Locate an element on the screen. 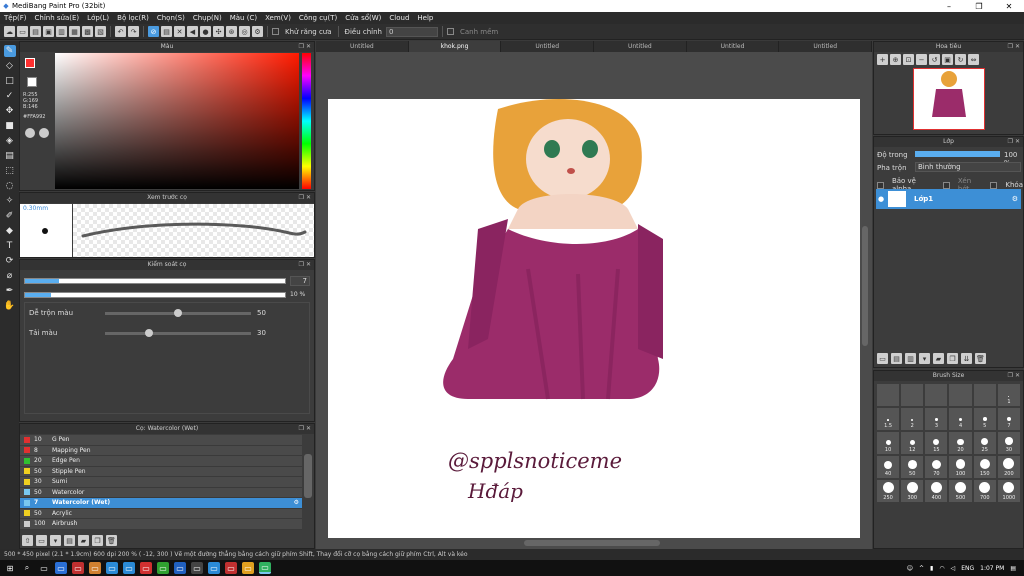 The image size is (1024, 576). select-eraser-icon: ◆ is located at coordinates (10, 231).